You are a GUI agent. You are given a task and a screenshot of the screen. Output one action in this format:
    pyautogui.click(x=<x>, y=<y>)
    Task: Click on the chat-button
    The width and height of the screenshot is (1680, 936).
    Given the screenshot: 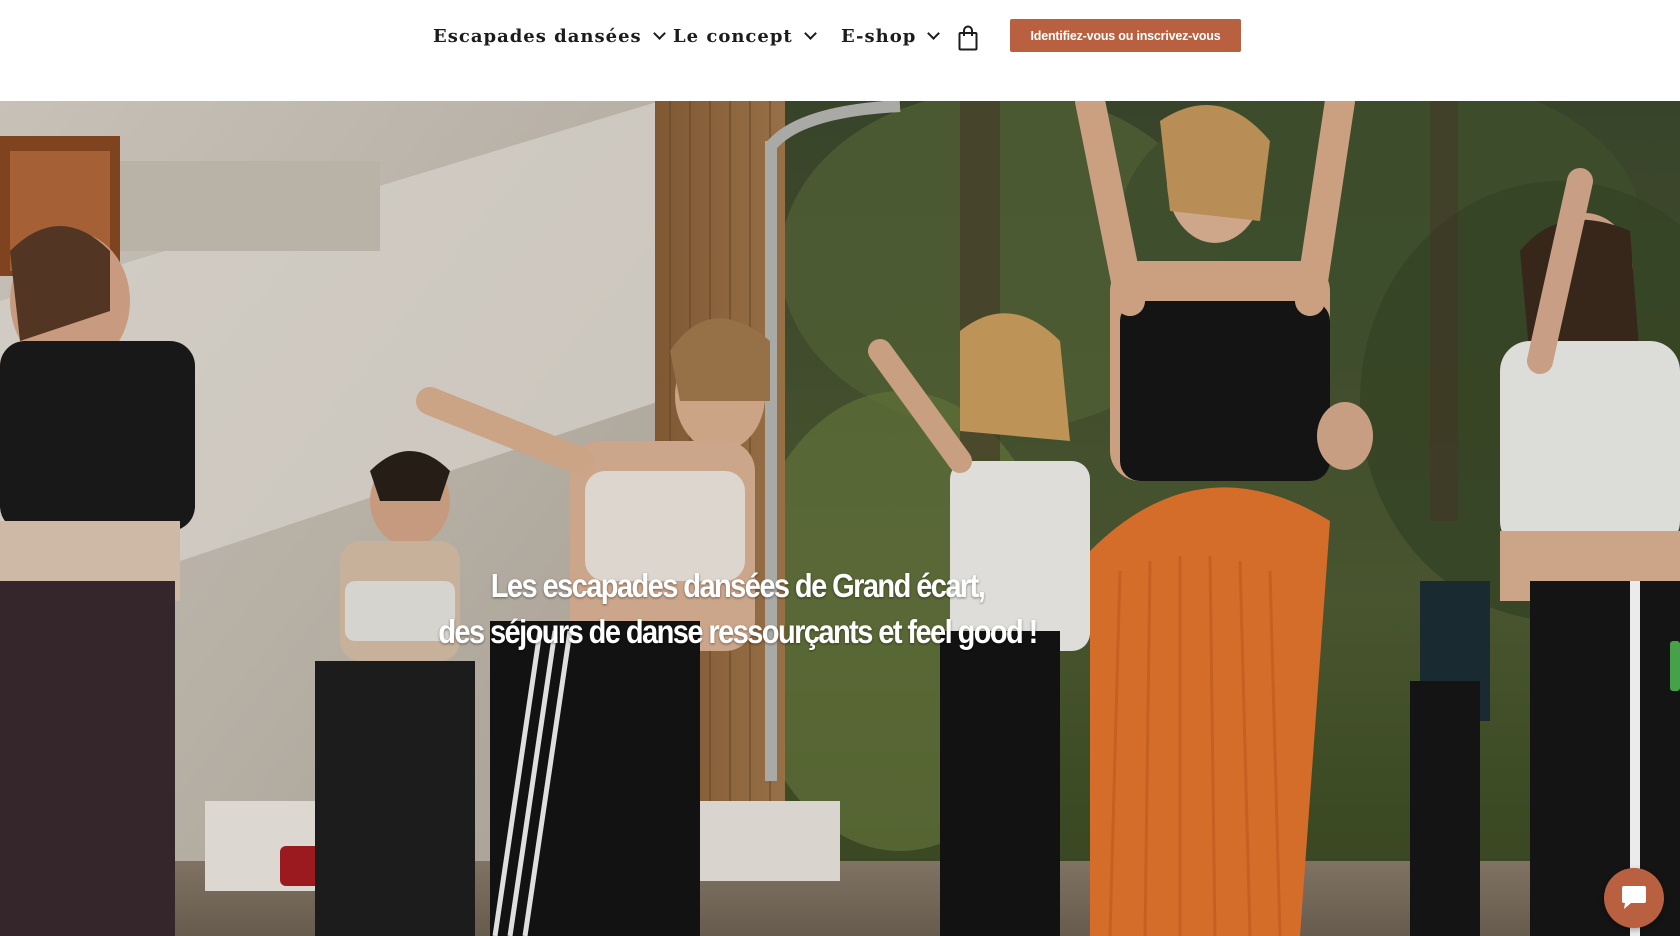 What is the action you would take?
    pyautogui.click(x=1634, y=898)
    